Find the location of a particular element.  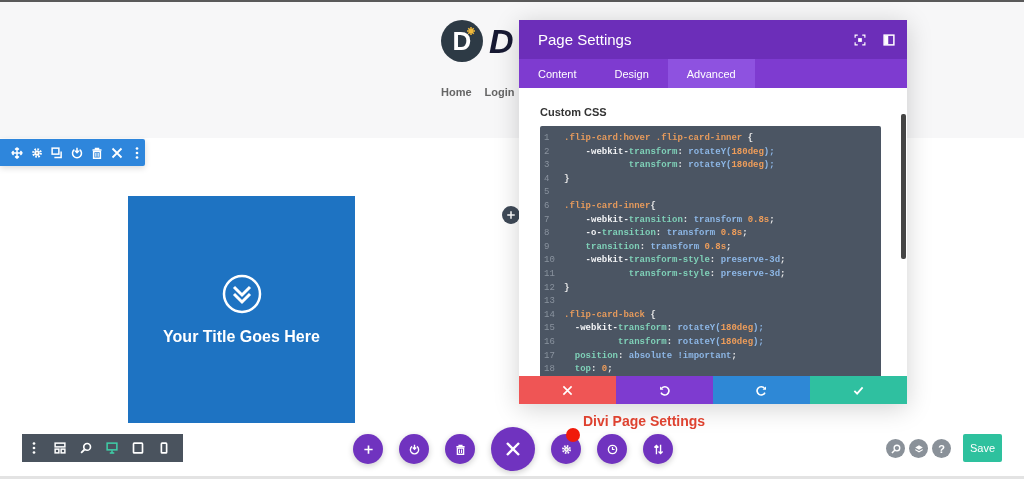

layout-icon is located at coordinates (60, 448).